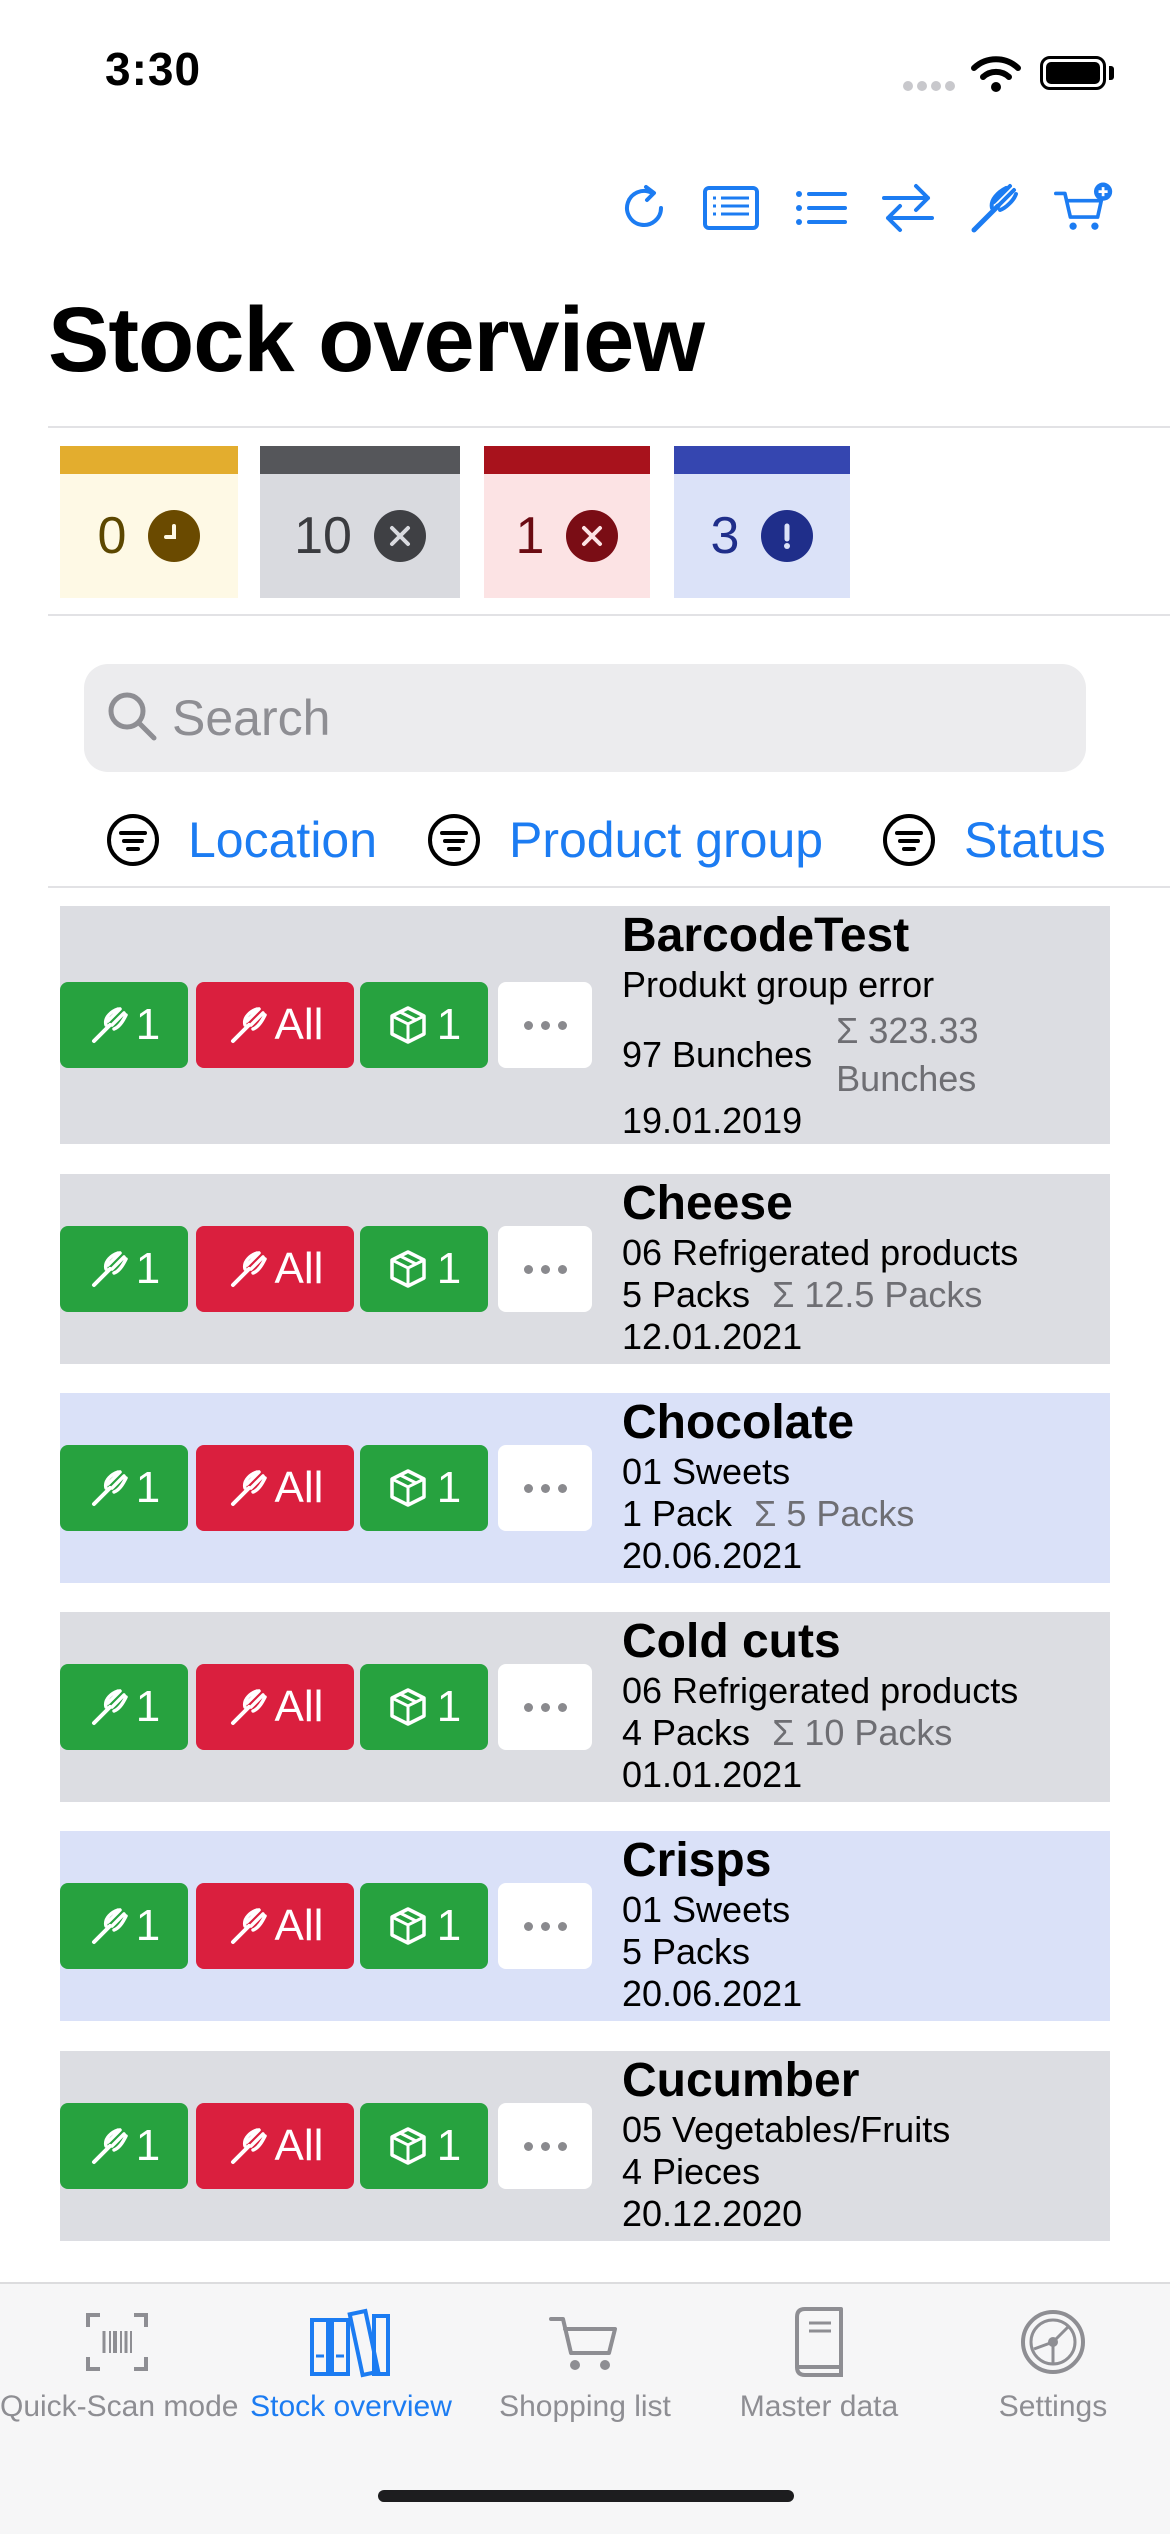  What do you see at coordinates (821, 208) in the screenshot?
I see `list-icon` at bounding box center [821, 208].